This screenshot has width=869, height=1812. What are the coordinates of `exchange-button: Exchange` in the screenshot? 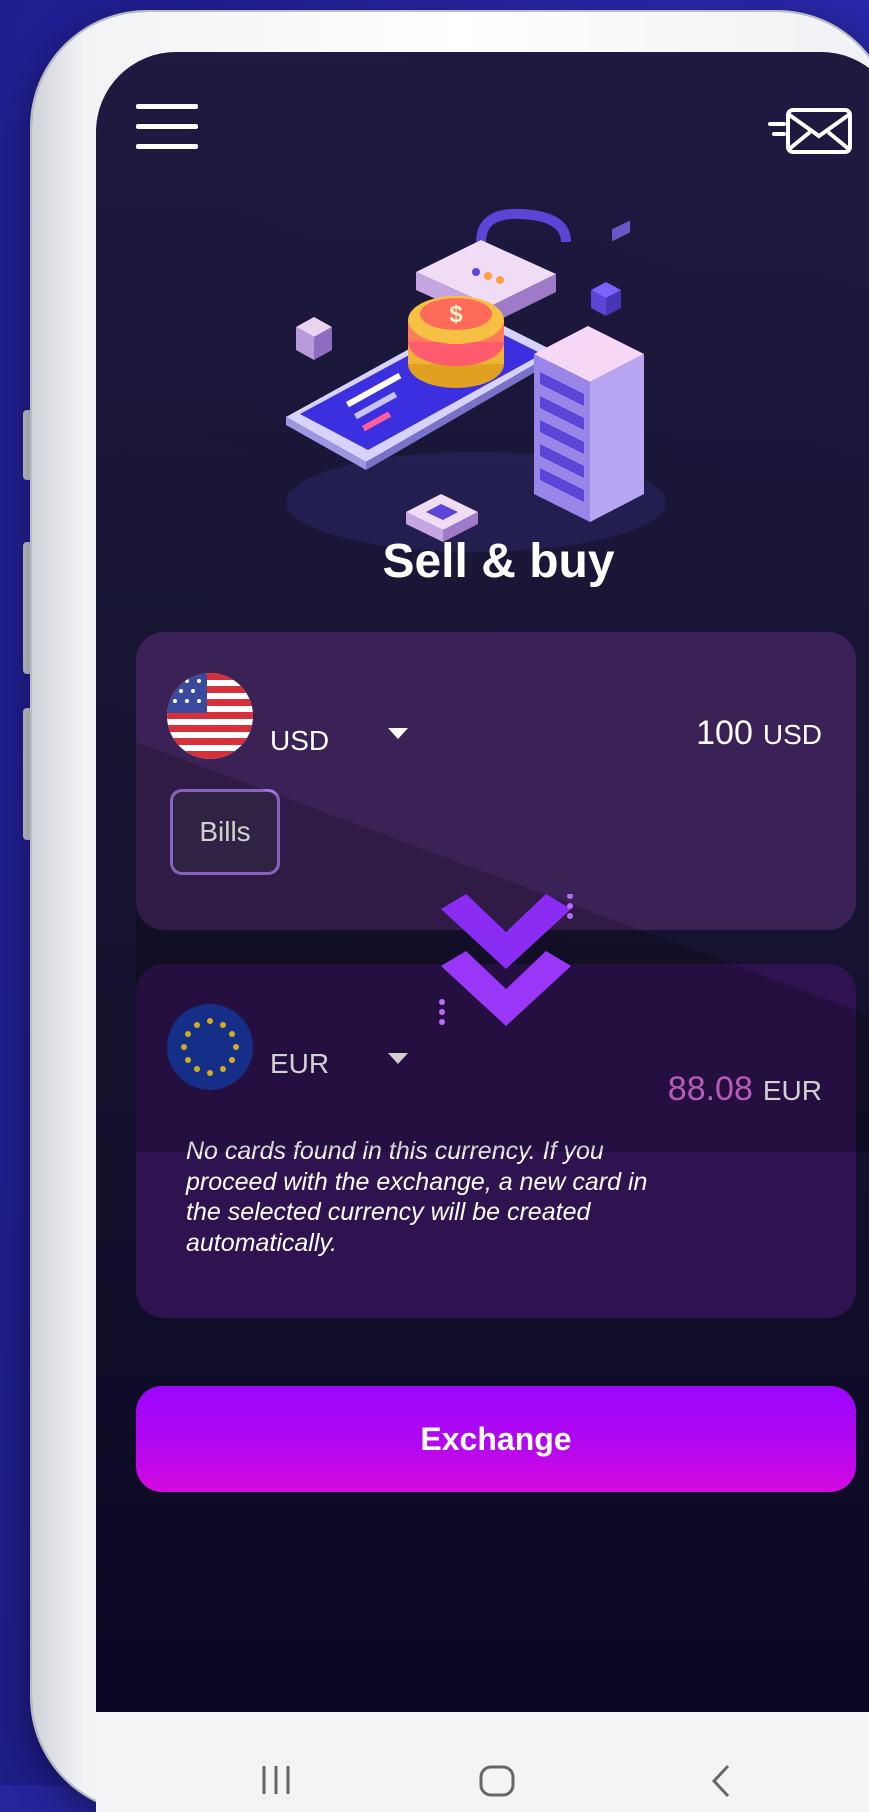 It's located at (496, 1439).